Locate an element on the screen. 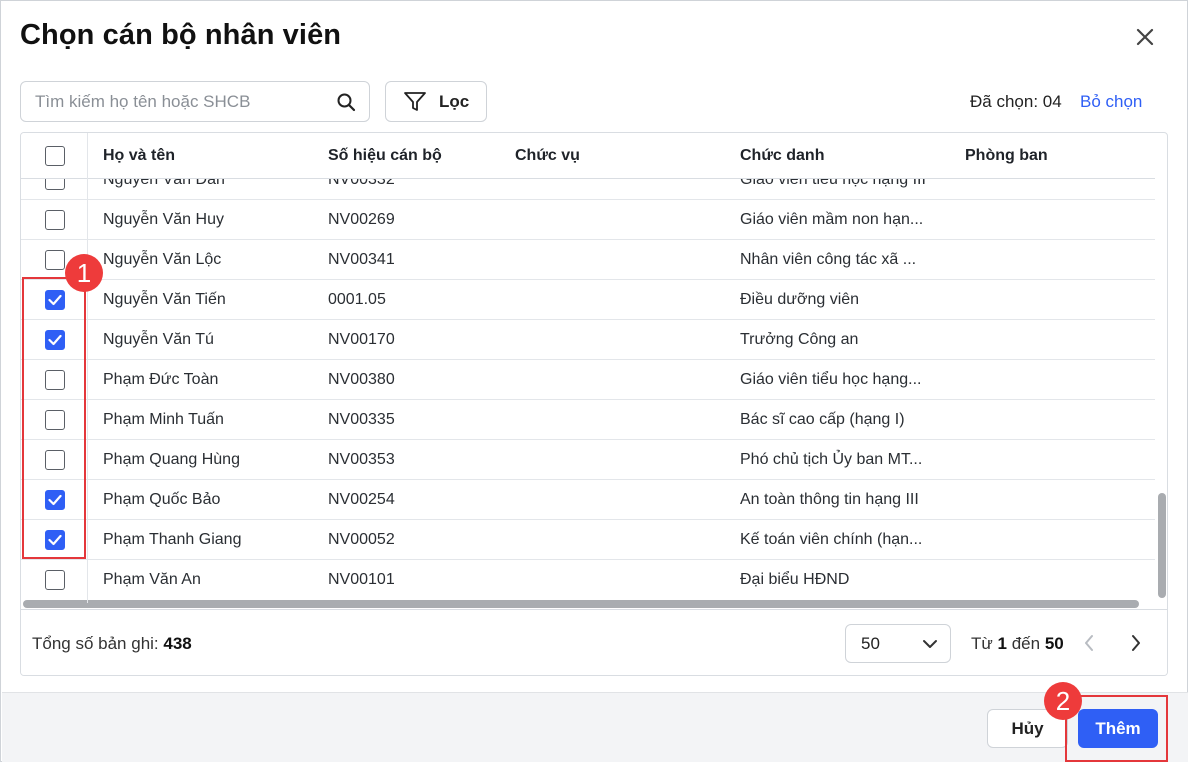 The image size is (1188, 762). selected-count-text: Đã chọn: 04 is located at coordinates (1016, 102).